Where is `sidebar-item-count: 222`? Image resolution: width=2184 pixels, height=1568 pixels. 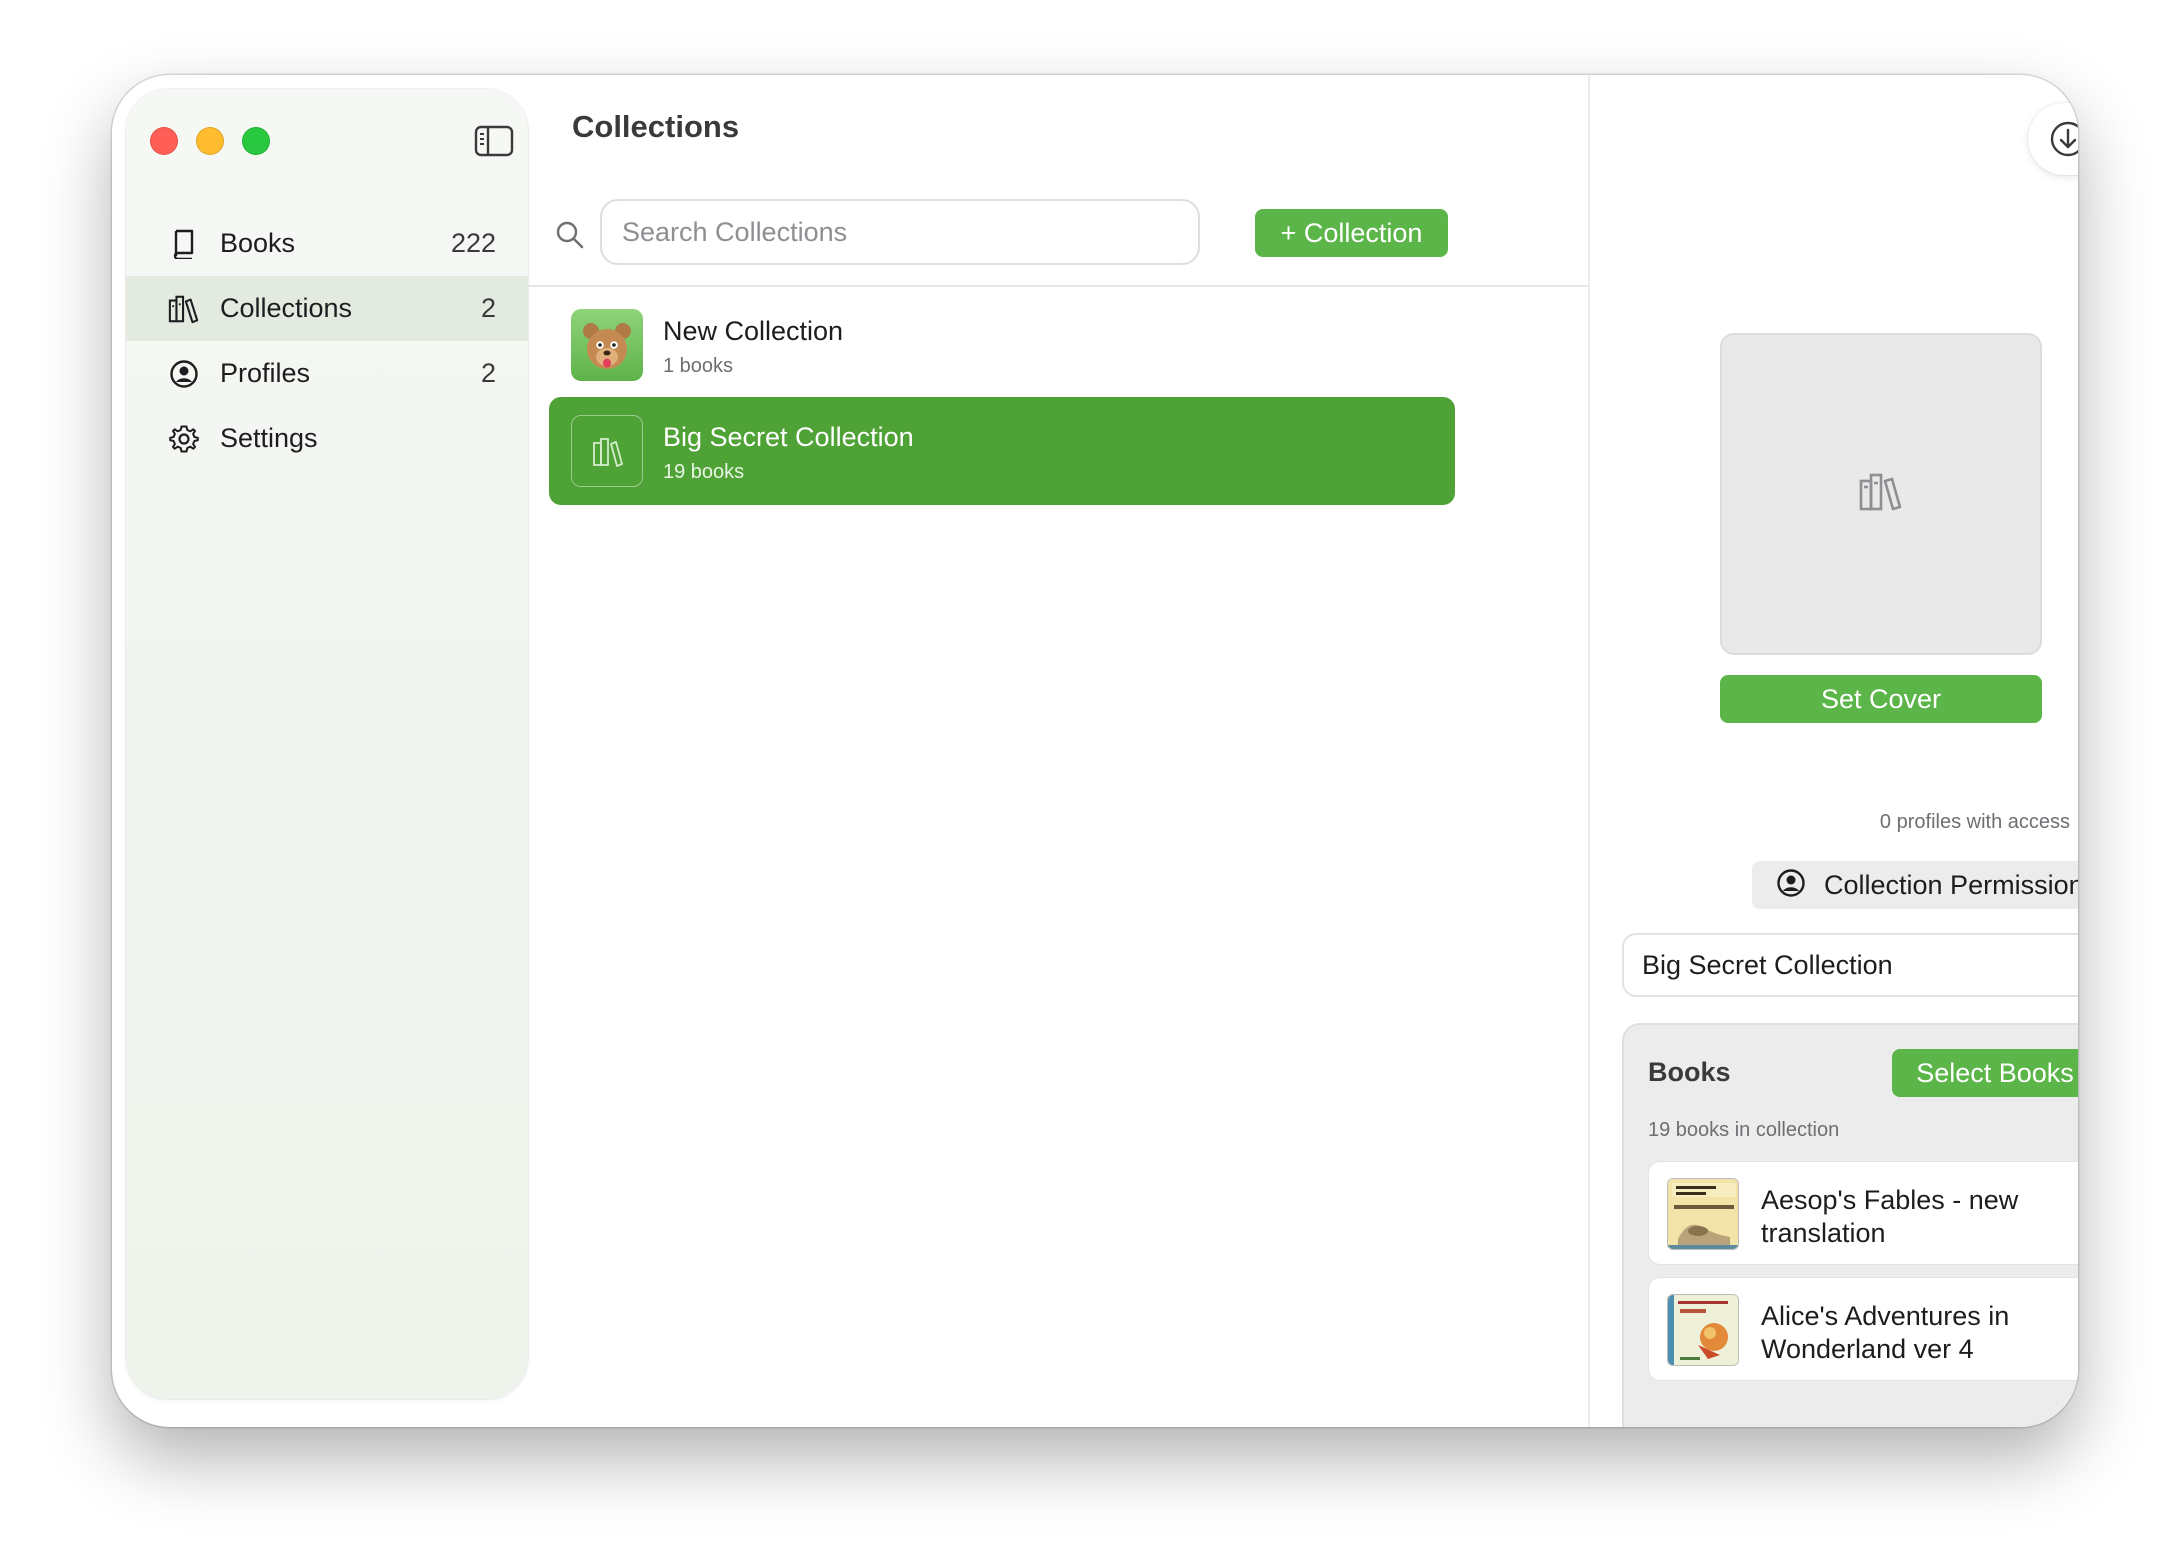 sidebar-item-count: 222 is located at coordinates (473, 243).